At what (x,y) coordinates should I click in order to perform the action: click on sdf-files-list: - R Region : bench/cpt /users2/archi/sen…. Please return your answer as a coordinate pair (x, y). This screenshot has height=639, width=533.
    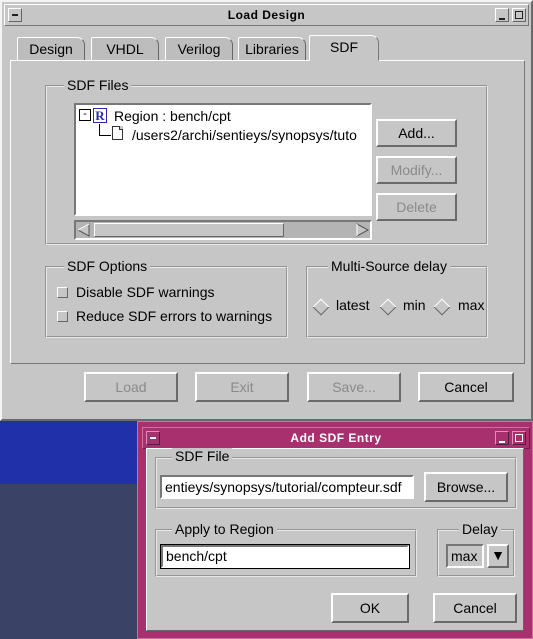
    Looking at the image, I should click on (223, 159).